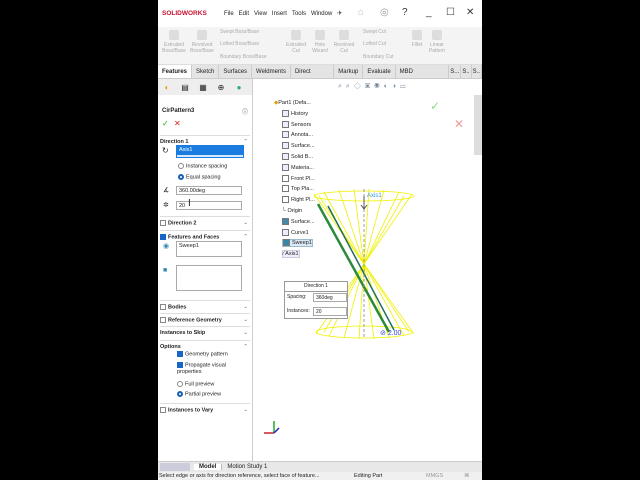 This screenshot has height=480, width=640. I want to click on lofted-boss-button: Lofted Boss/Base, so click(239, 44).